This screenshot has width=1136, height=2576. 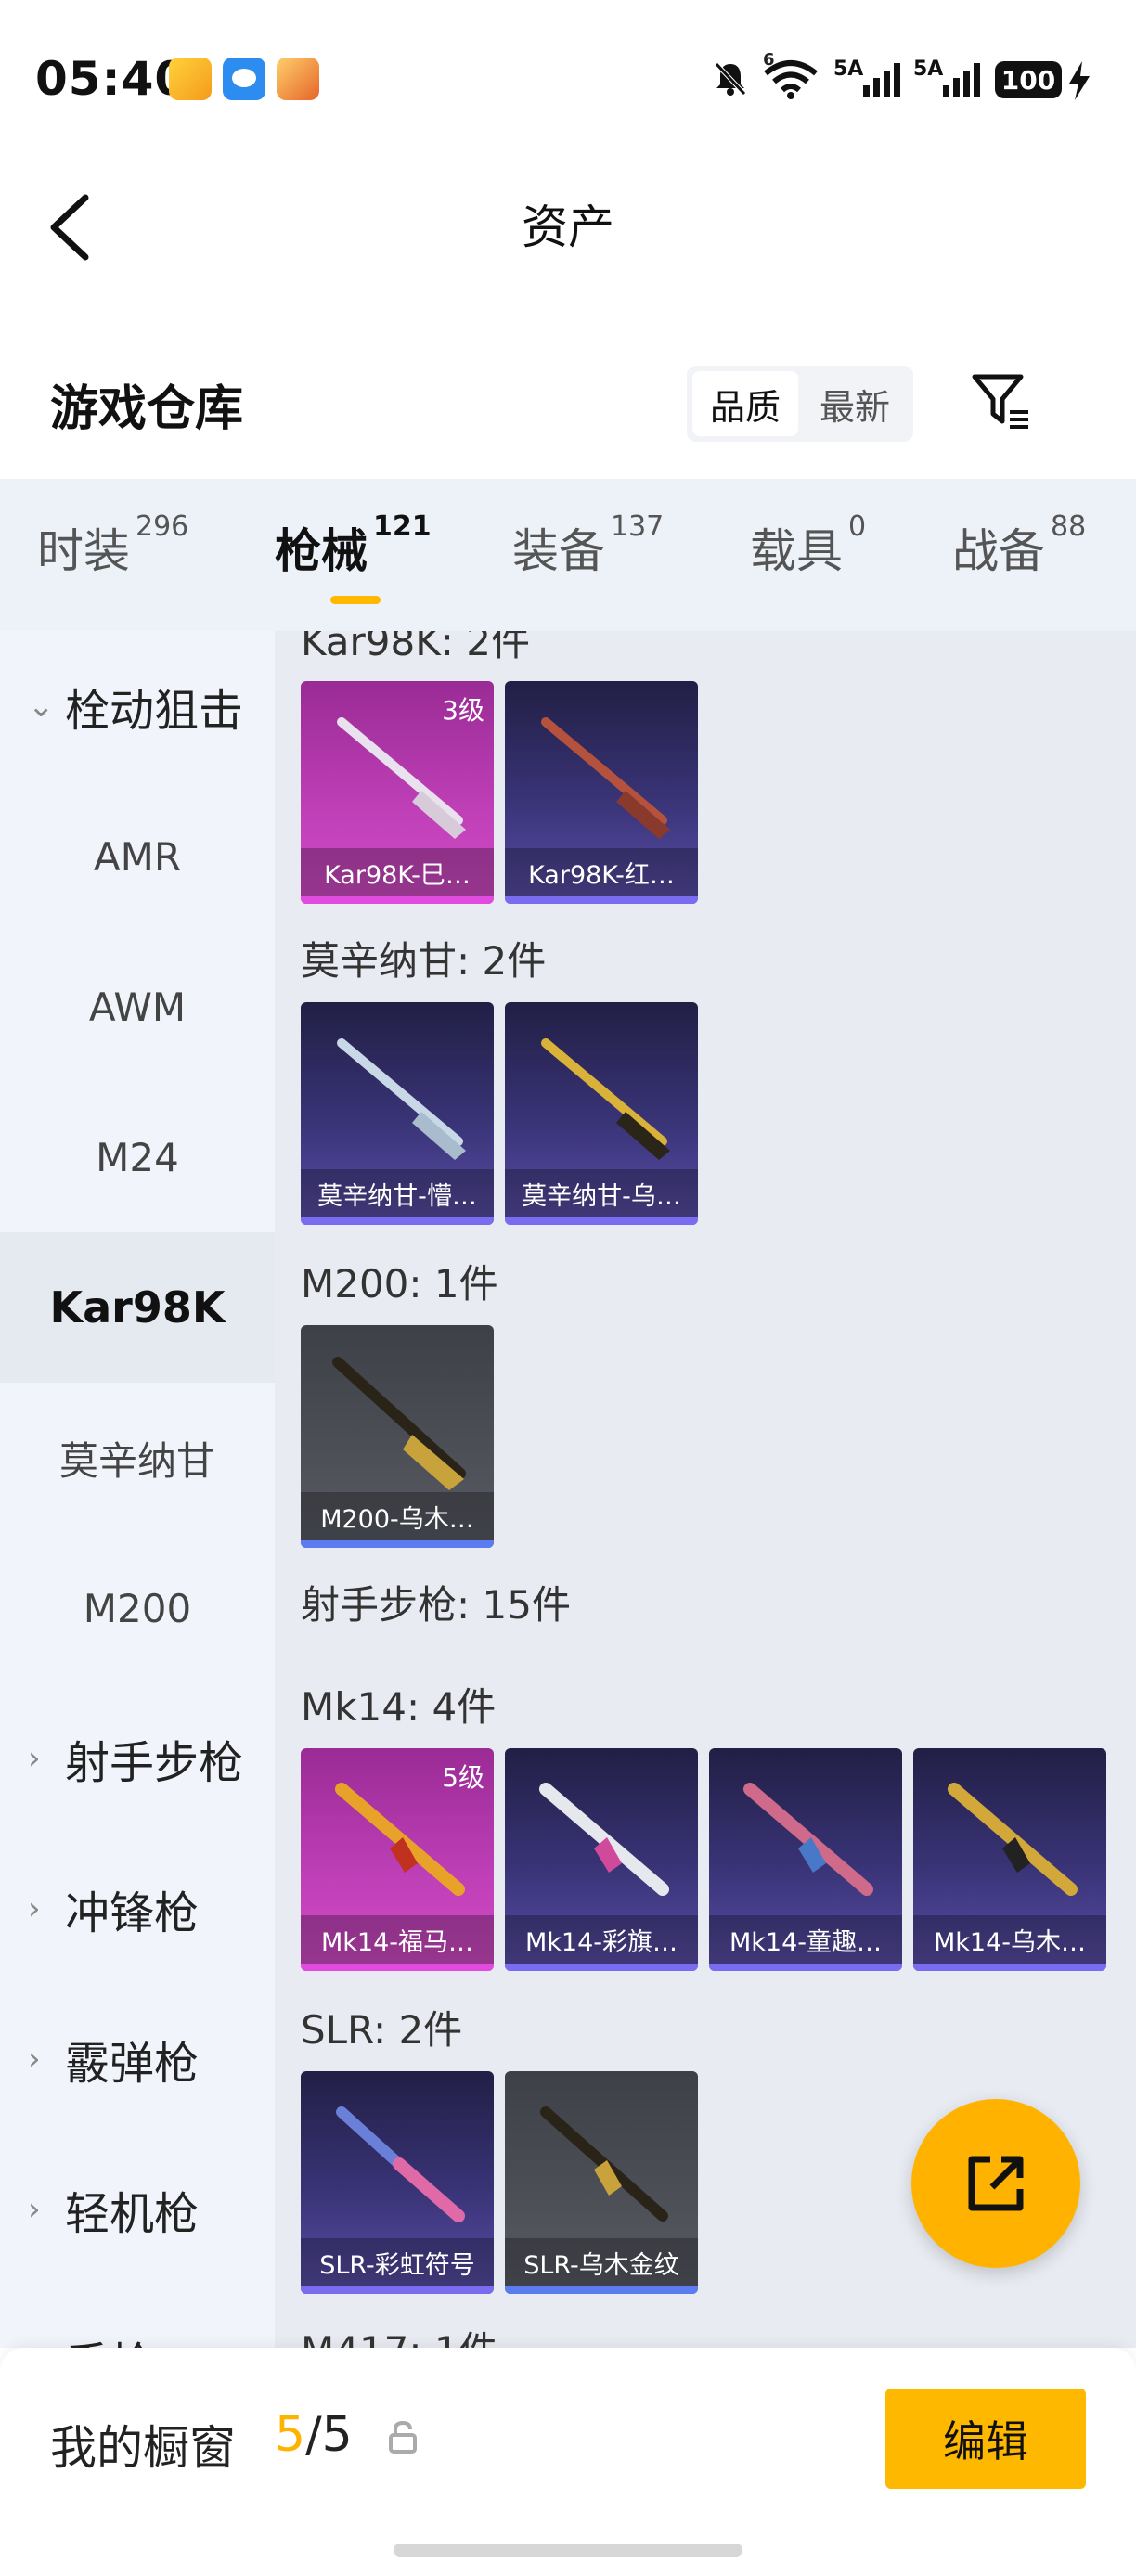 What do you see at coordinates (601, 2182) in the screenshot?
I see `skin-card: SLR-乌木金纹` at bounding box center [601, 2182].